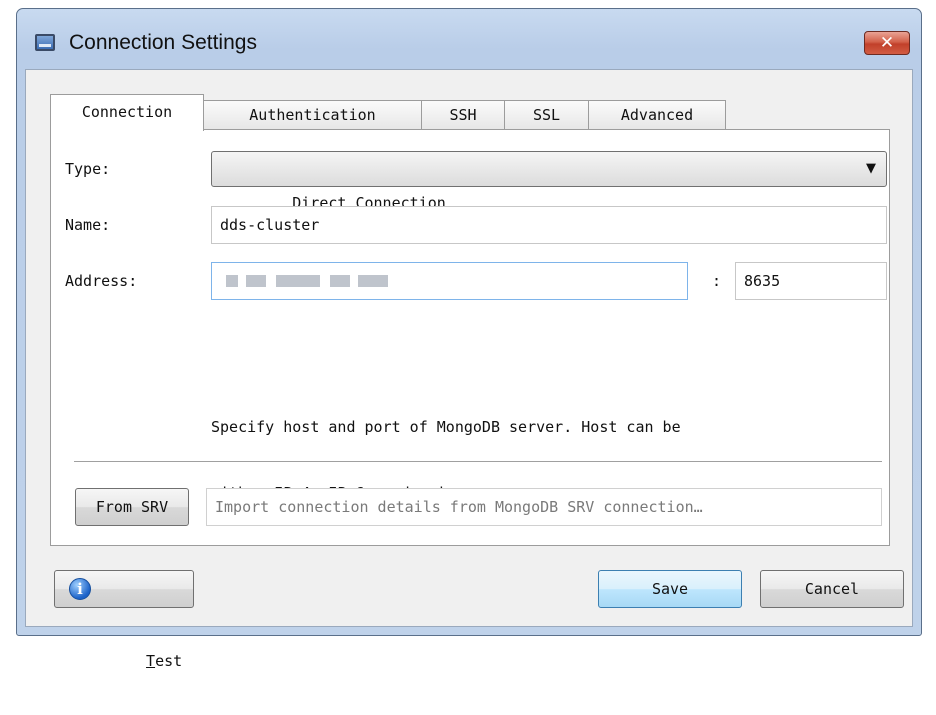 This screenshot has height=715, width=936. I want to click on info-icon: i, so click(80, 589).